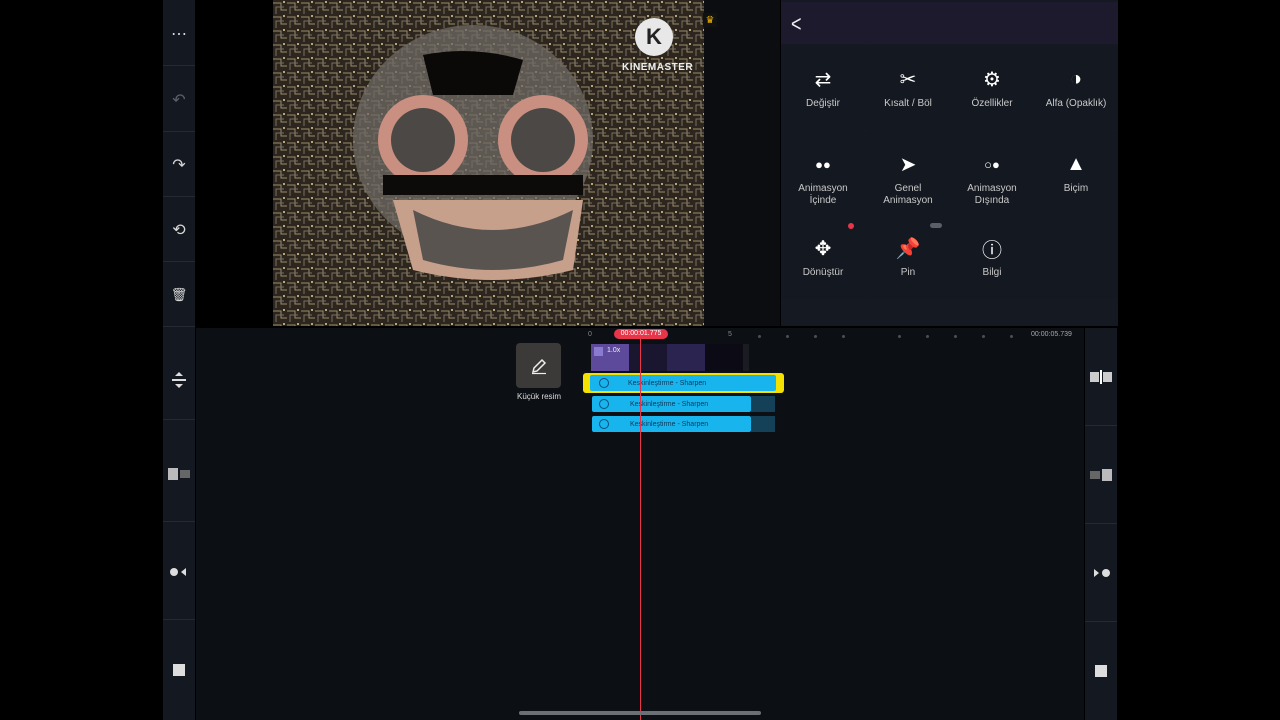 Image resolution: width=1280 pixels, height=720 pixels. I want to click on trim-split-label: Kısalt / Böl, so click(908, 103).